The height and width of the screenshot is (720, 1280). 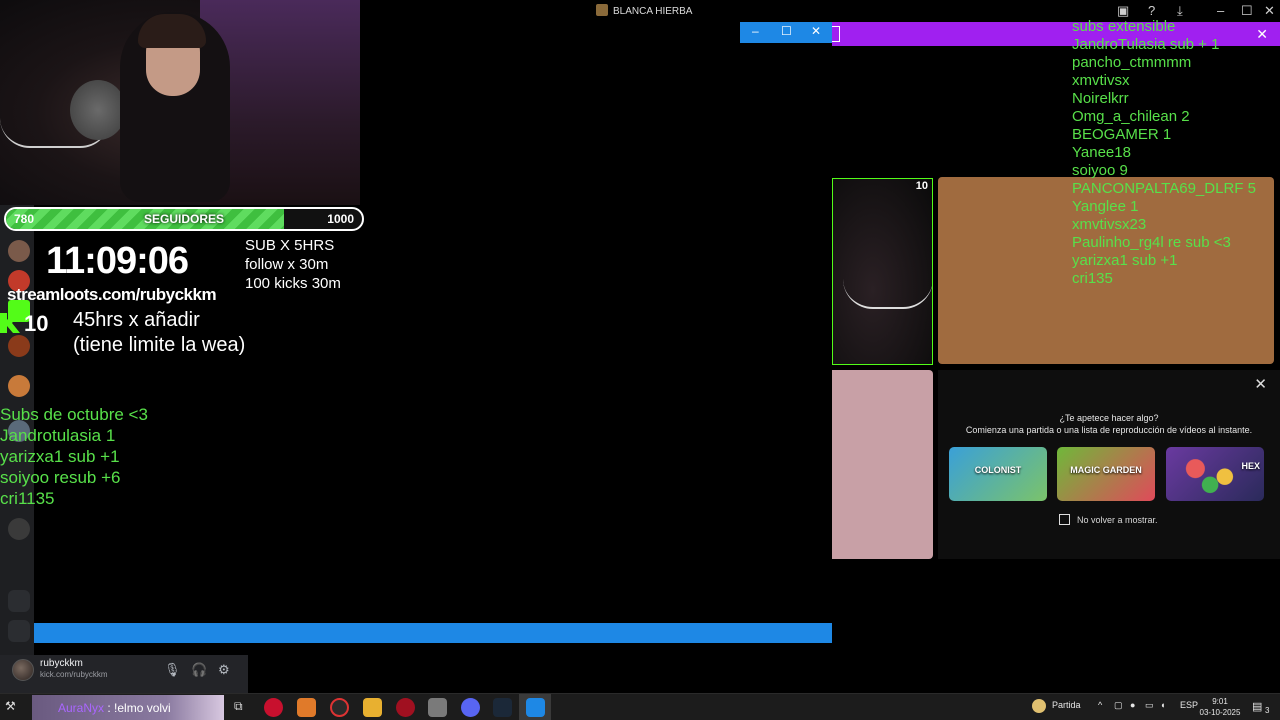 What do you see at coordinates (1064, 519) in the screenshot?
I see `dont-show-checkbox` at bounding box center [1064, 519].